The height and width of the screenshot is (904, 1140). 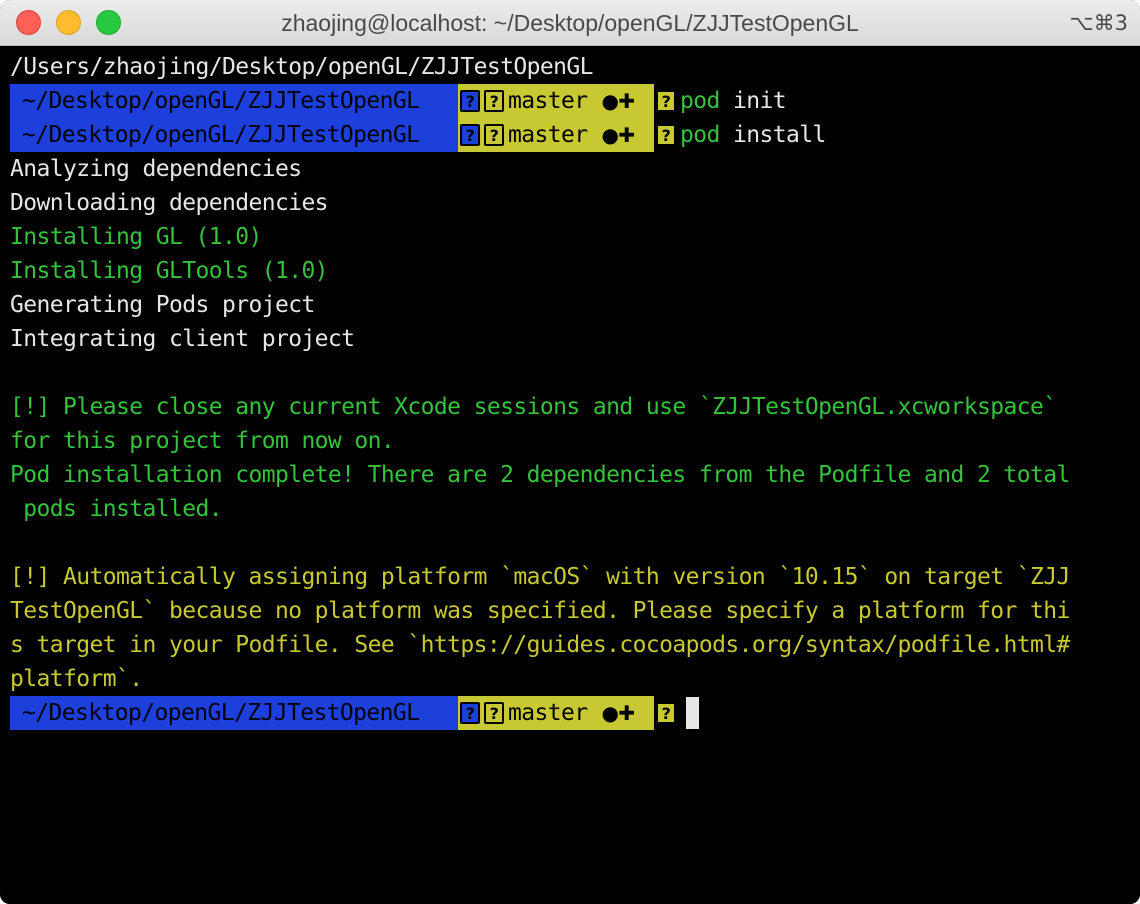 What do you see at coordinates (169, 271) in the screenshot?
I see `output-line: Installing GLTools (1.0)` at bounding box center [169, 271].